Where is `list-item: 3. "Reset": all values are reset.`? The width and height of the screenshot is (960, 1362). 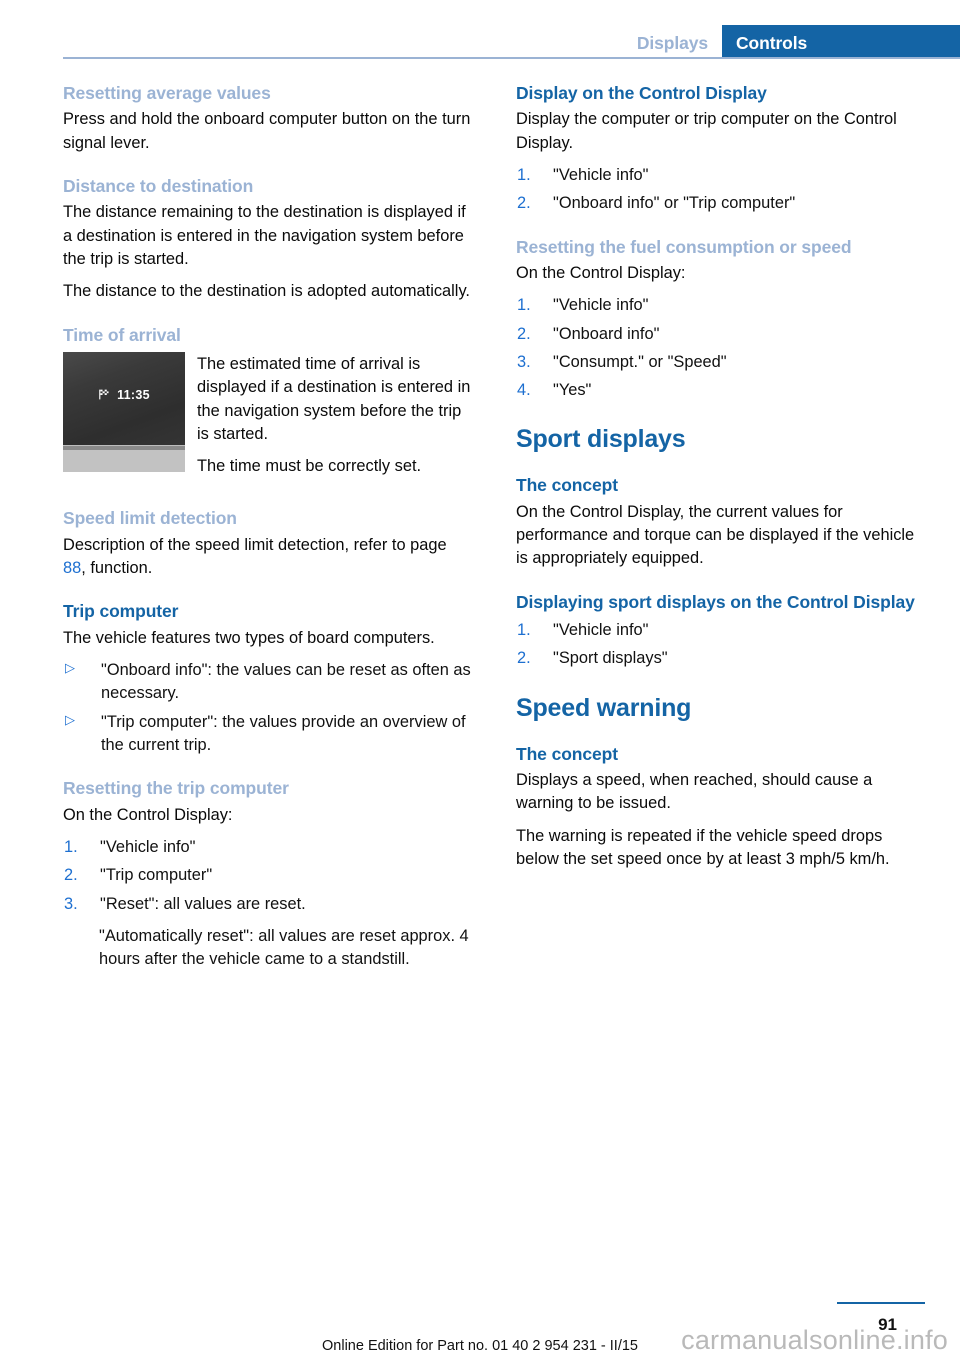
list-item: 3. "Reset": all values are reset. is located at coordinates (268, 904).